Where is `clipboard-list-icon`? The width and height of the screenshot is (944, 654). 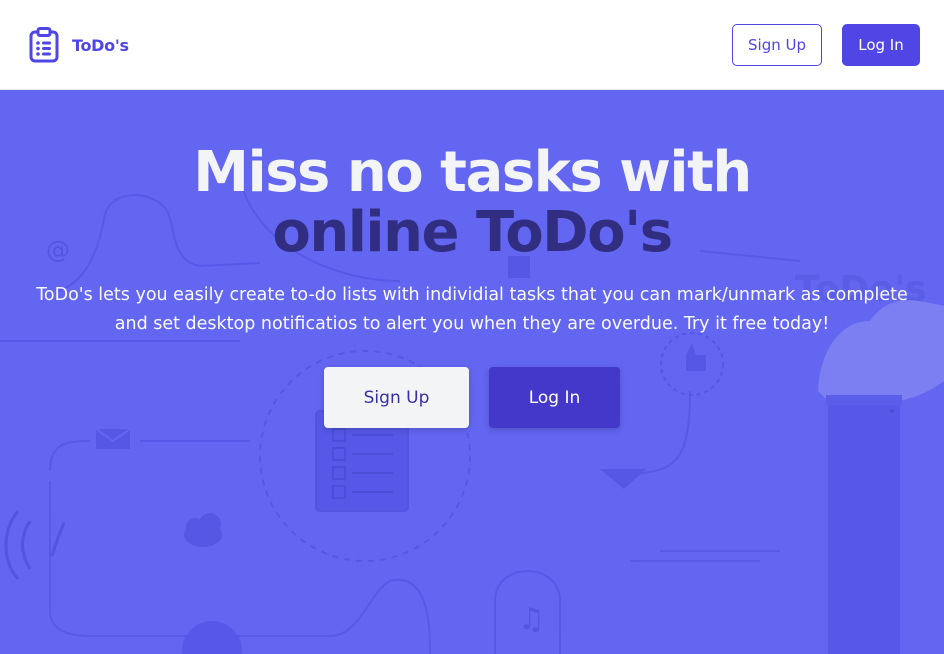 clipboard-list-icon is located at coordinates (44, 45).